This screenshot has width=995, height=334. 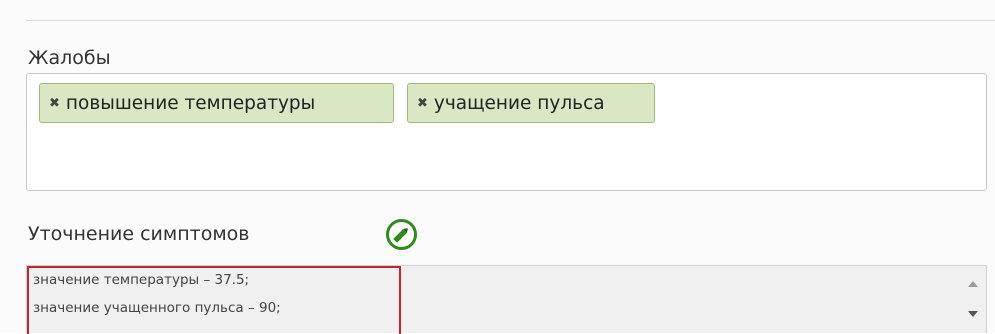 I want to click on complaint-tag: ✖ повышение температуры, so click(x=216, y=103).